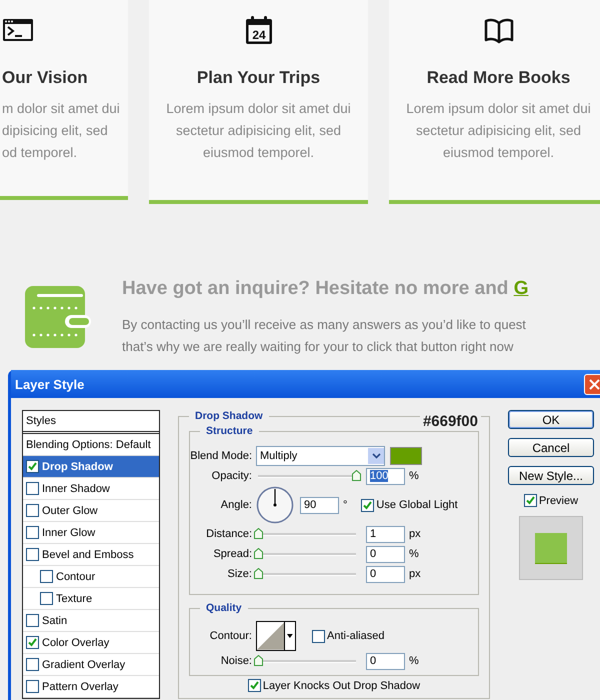 The height and width of the screenshot is (700, 600). What do you see at coordinates (385, 534) in the screenshot?
I see `number-field: 1` at bounding box center [385, 534].